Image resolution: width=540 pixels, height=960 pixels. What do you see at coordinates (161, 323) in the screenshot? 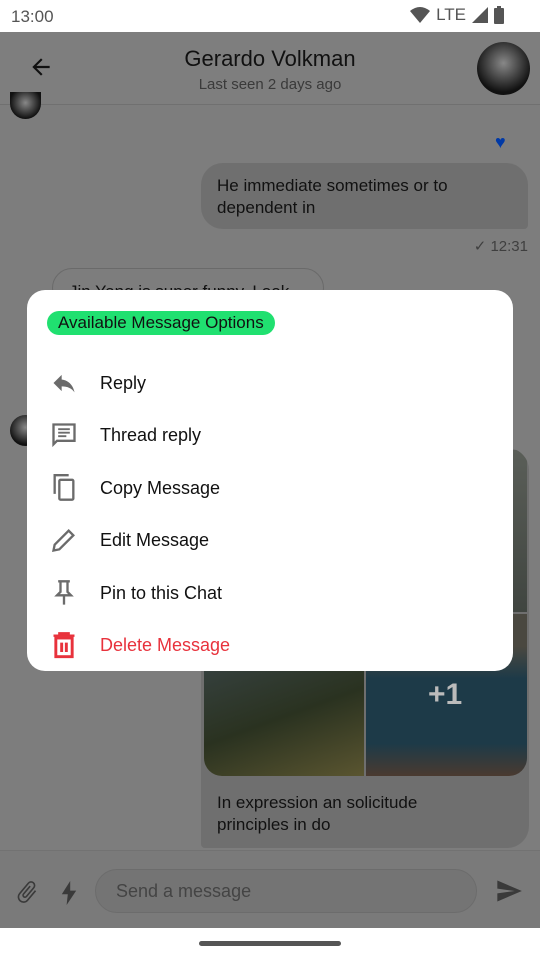
I see `dialog-title: Available Message Options` at bounding box center [161, 323].